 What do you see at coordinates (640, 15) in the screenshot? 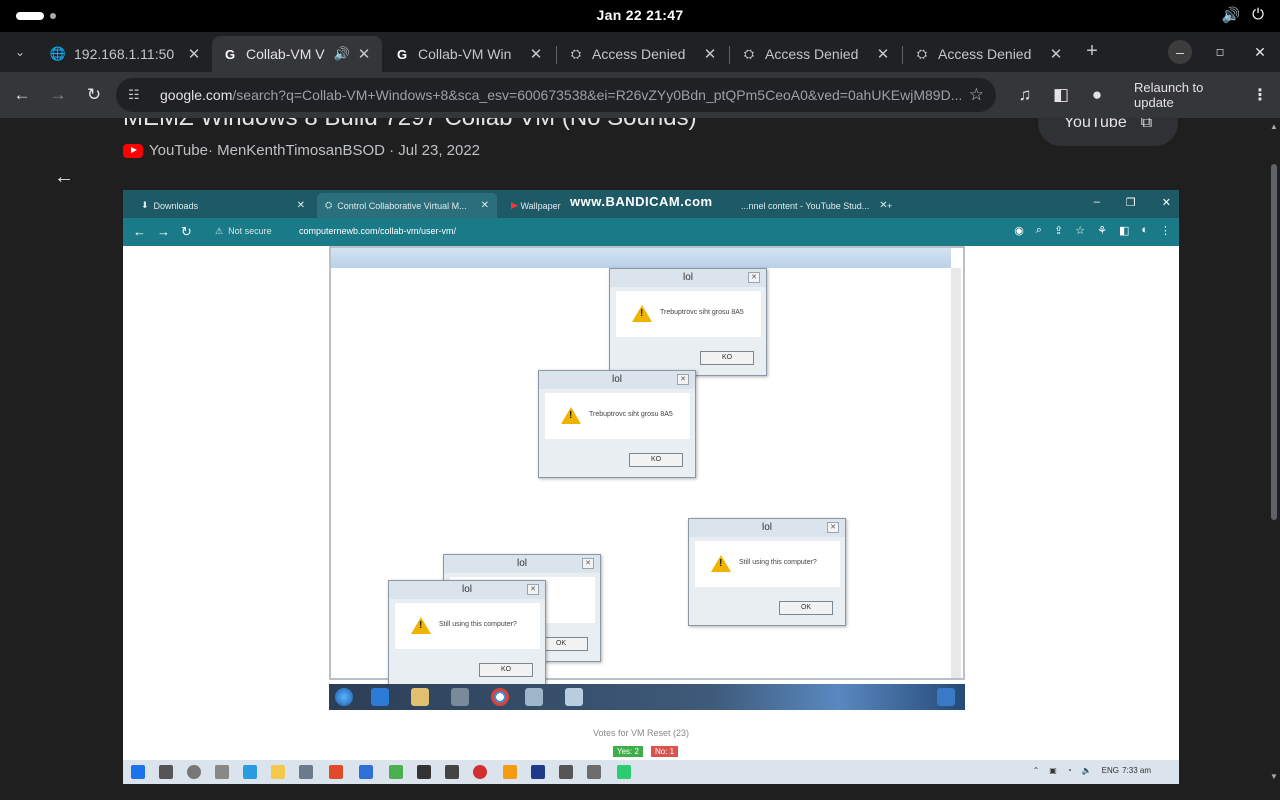
I see `system-clock: Jan 22 21:47` at bounding box center [640, 15].